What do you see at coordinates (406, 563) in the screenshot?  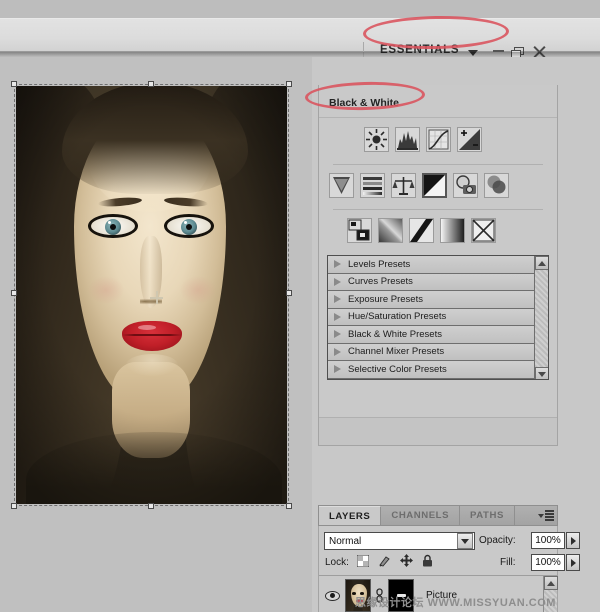 I see `lock-position-icon` at bounding box center [406, 563].